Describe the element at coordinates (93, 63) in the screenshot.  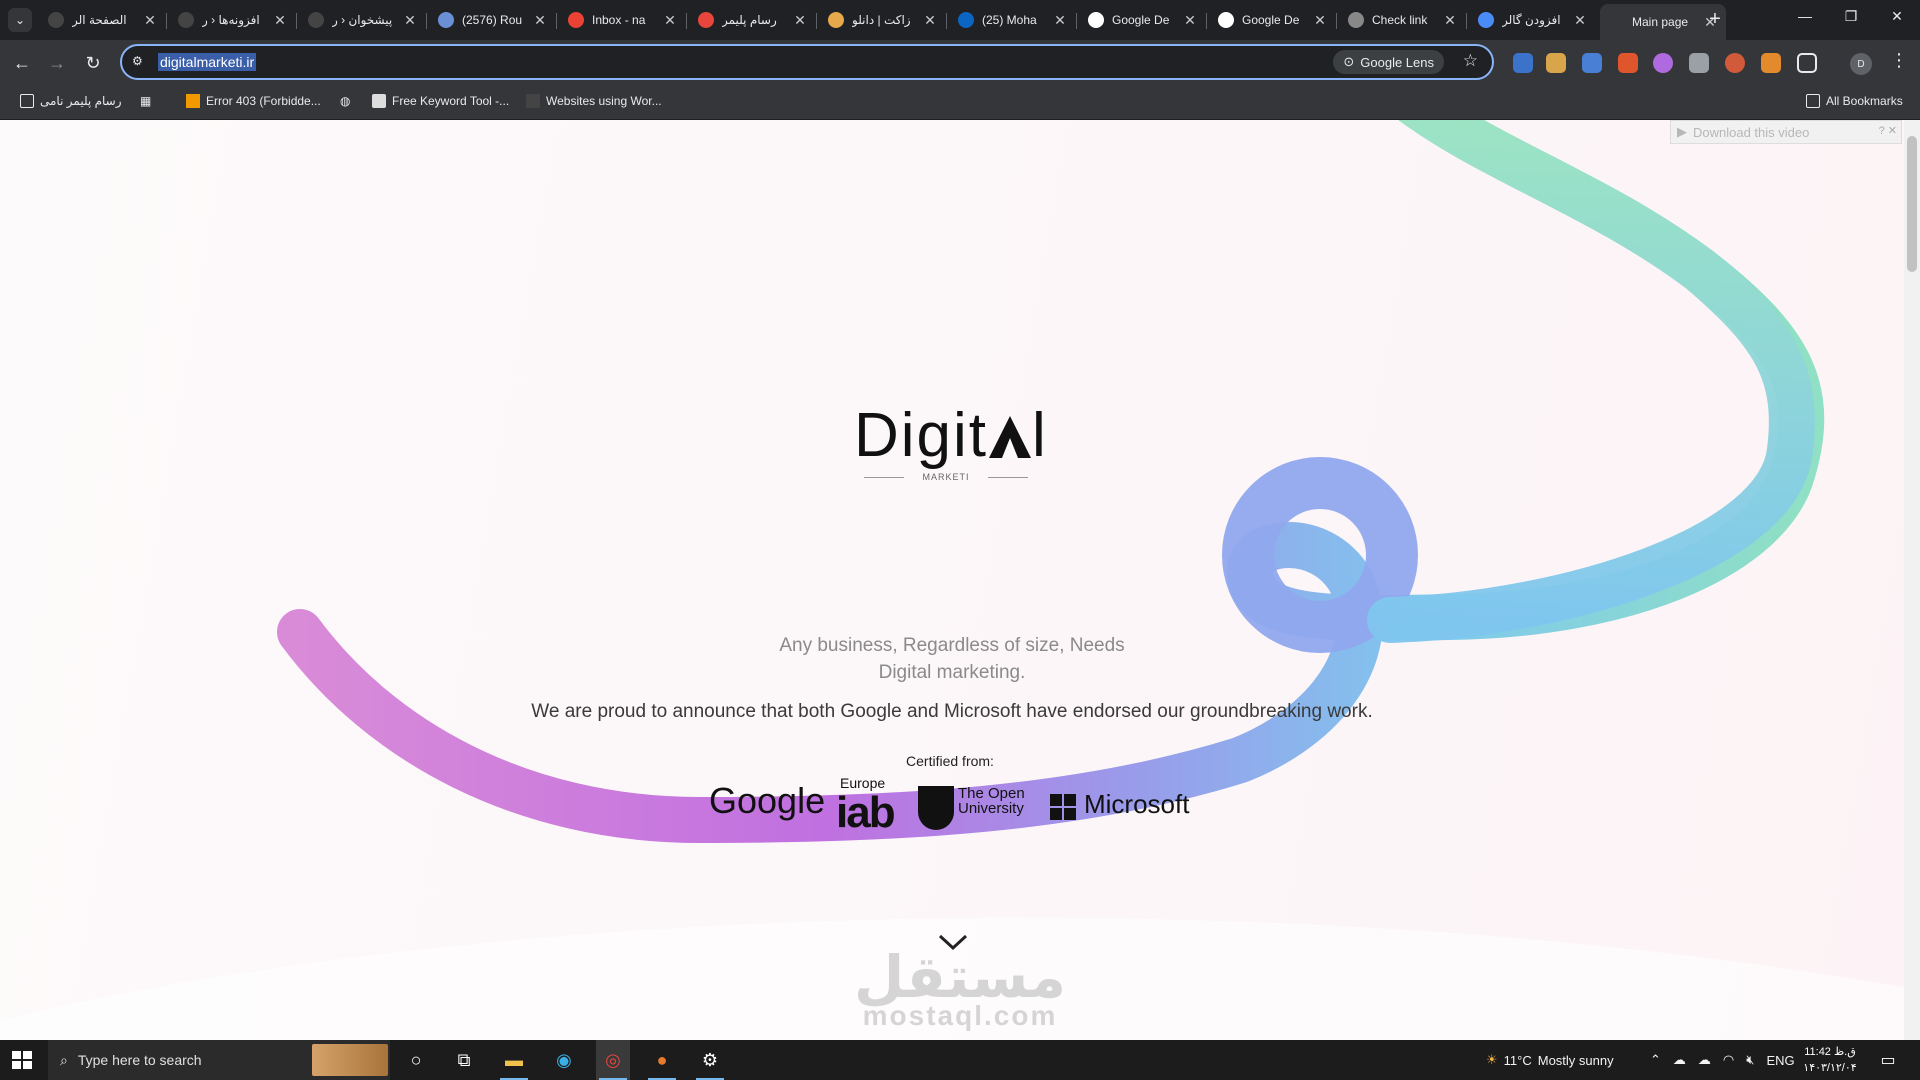
I see `reload-icon: ↻` at that location.